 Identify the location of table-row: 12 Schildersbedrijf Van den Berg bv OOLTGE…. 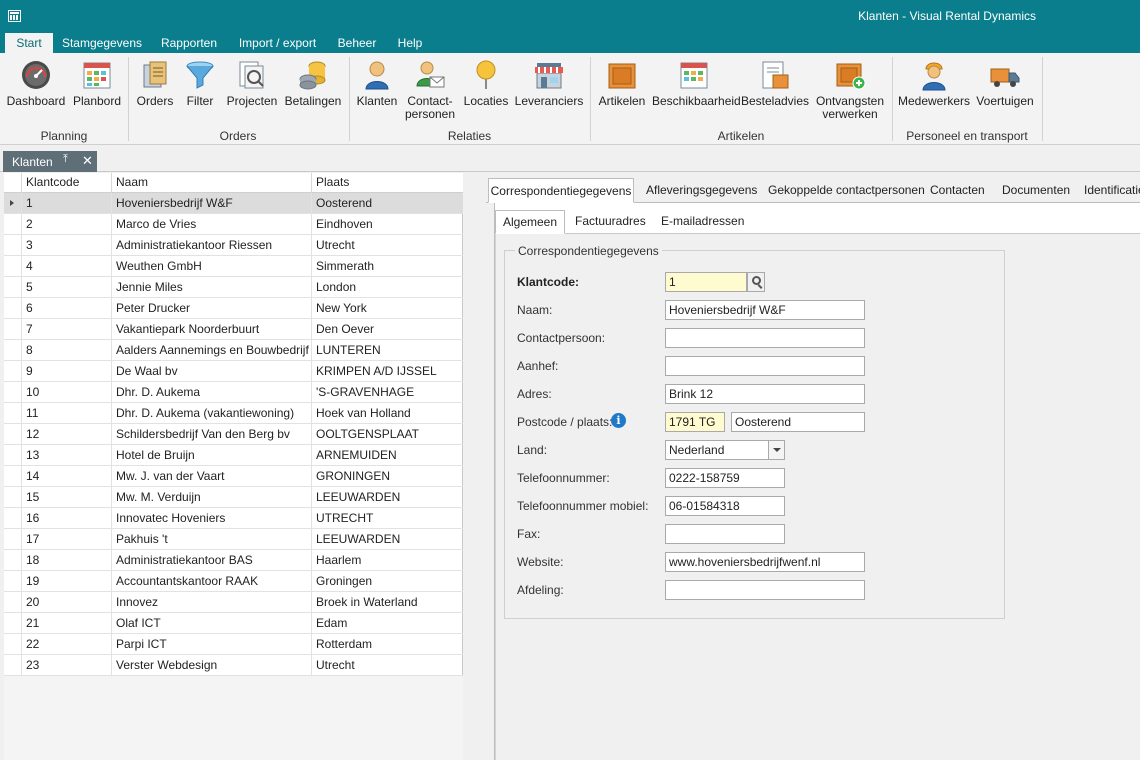
(233, 434).